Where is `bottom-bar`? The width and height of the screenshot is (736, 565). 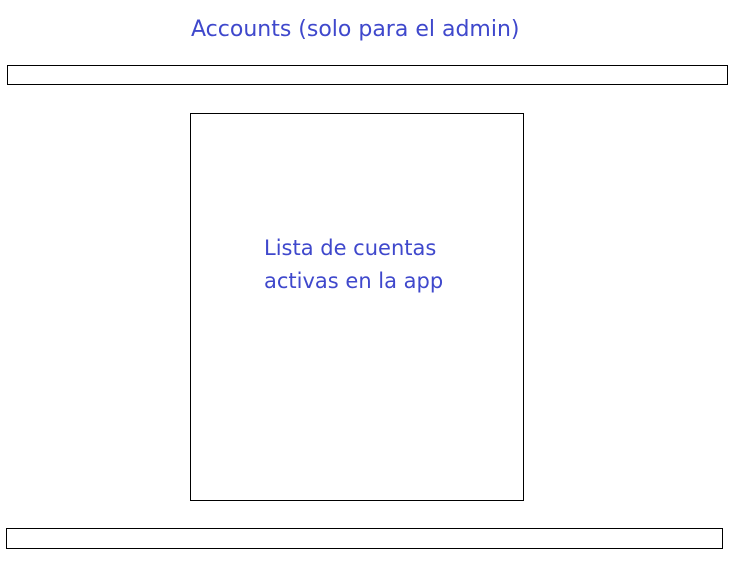 bottom-bar is located at coordinates (364, 538).